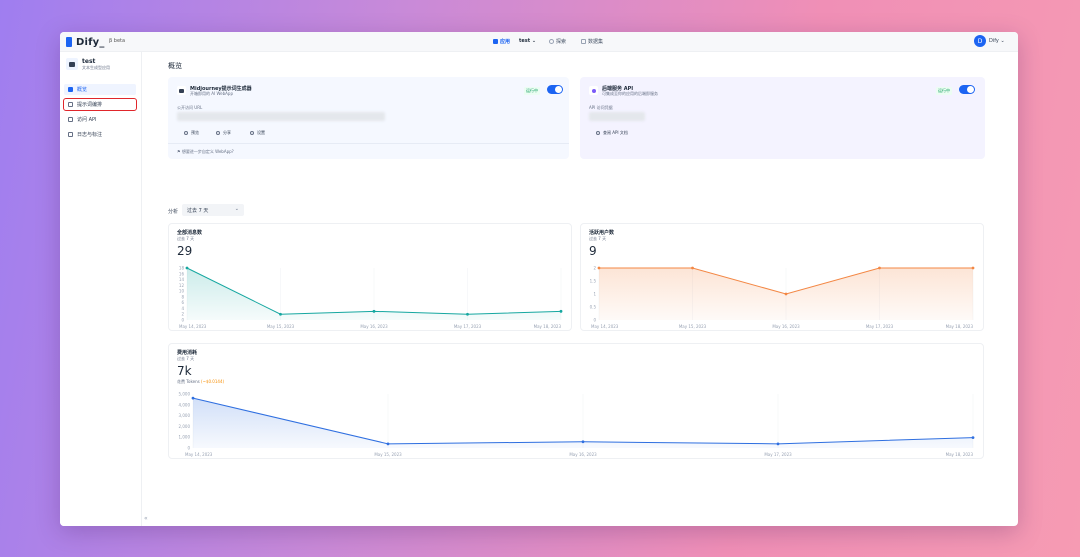 Image resolution: width=1080 pixels, height=557 pixels. Describe the element at coordinates (96, 67) in the screenshot. I see `app-type: 文本生成型应用` at that location.